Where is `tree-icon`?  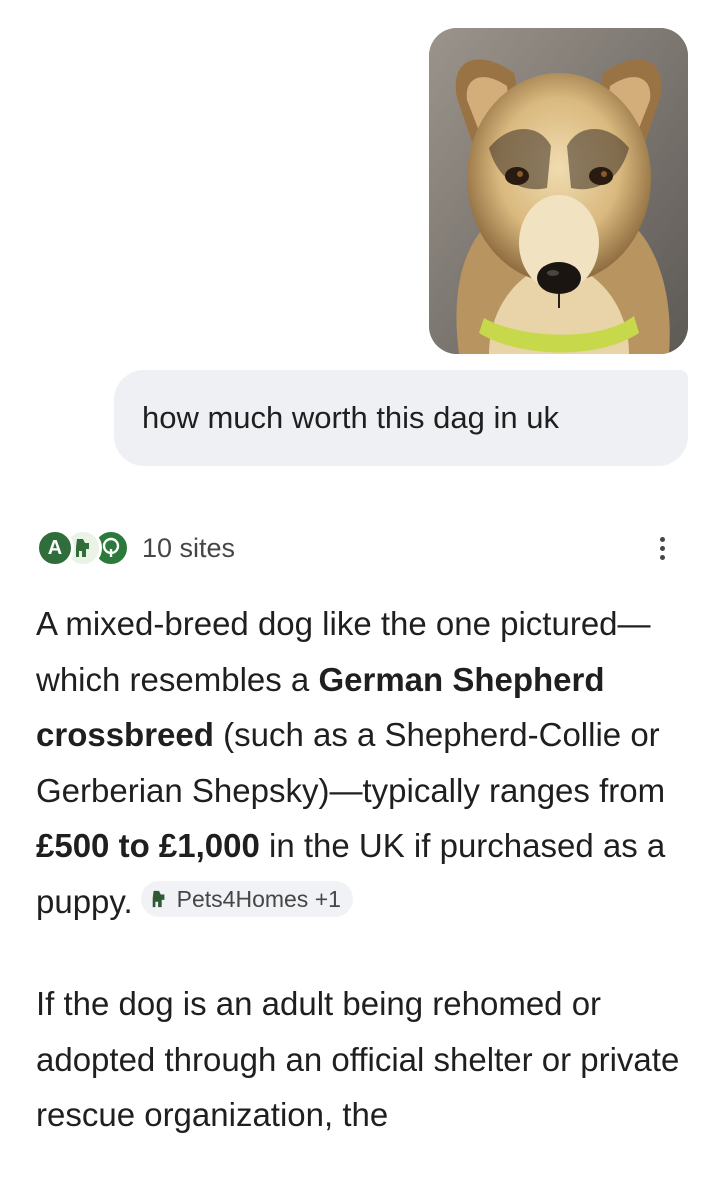
tree-icon is located at coordinates (111, 547).